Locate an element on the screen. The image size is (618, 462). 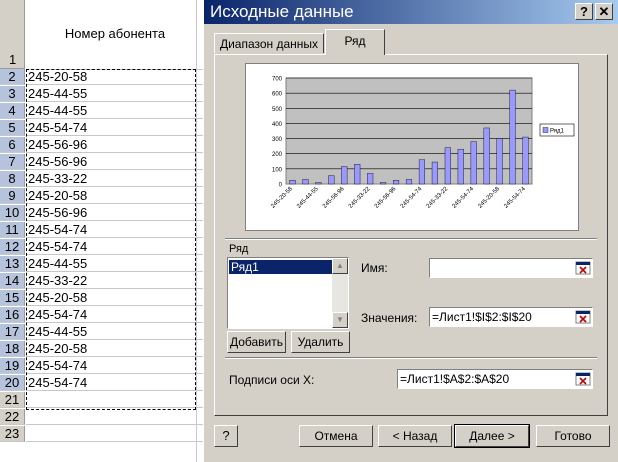
series-list-item: Ряд1 is located at coordinates (280, 267).